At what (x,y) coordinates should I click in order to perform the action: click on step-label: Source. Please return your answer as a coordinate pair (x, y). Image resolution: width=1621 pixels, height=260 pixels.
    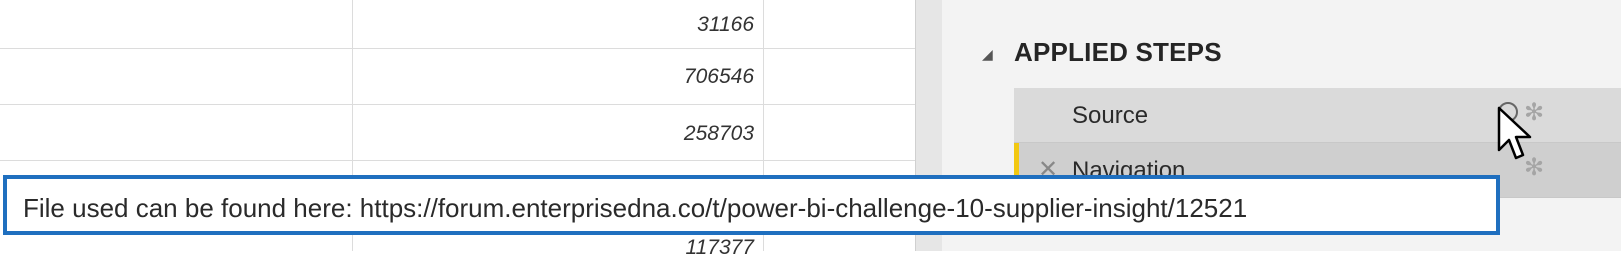
    Looking at the image, I should click on (1110, 115).